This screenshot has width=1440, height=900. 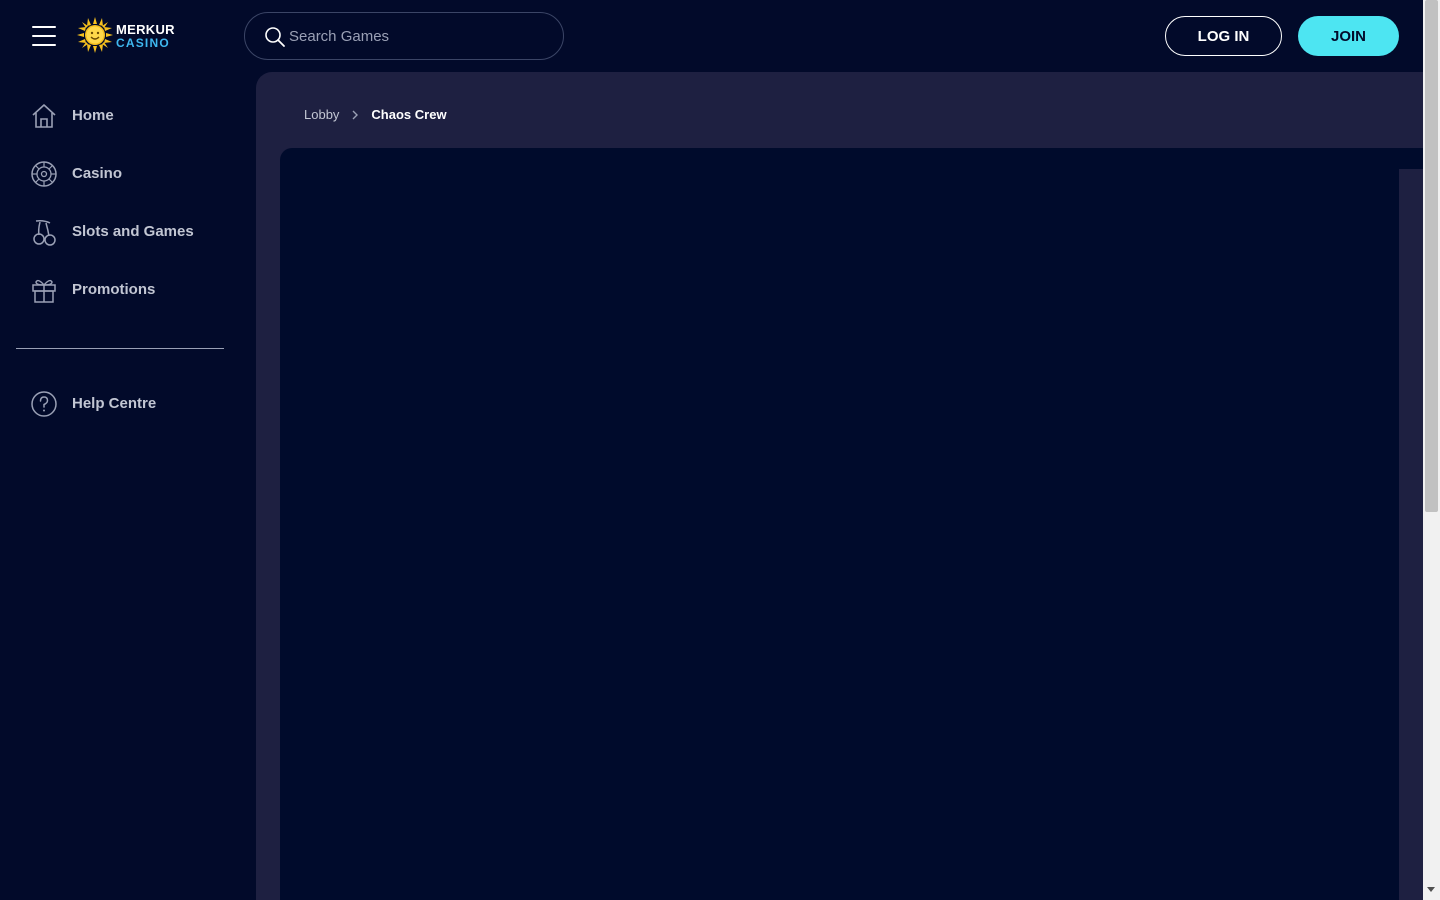 I want to click on merkur-casino-logo: MERKUR CASINO, so click(x=127, y=36).